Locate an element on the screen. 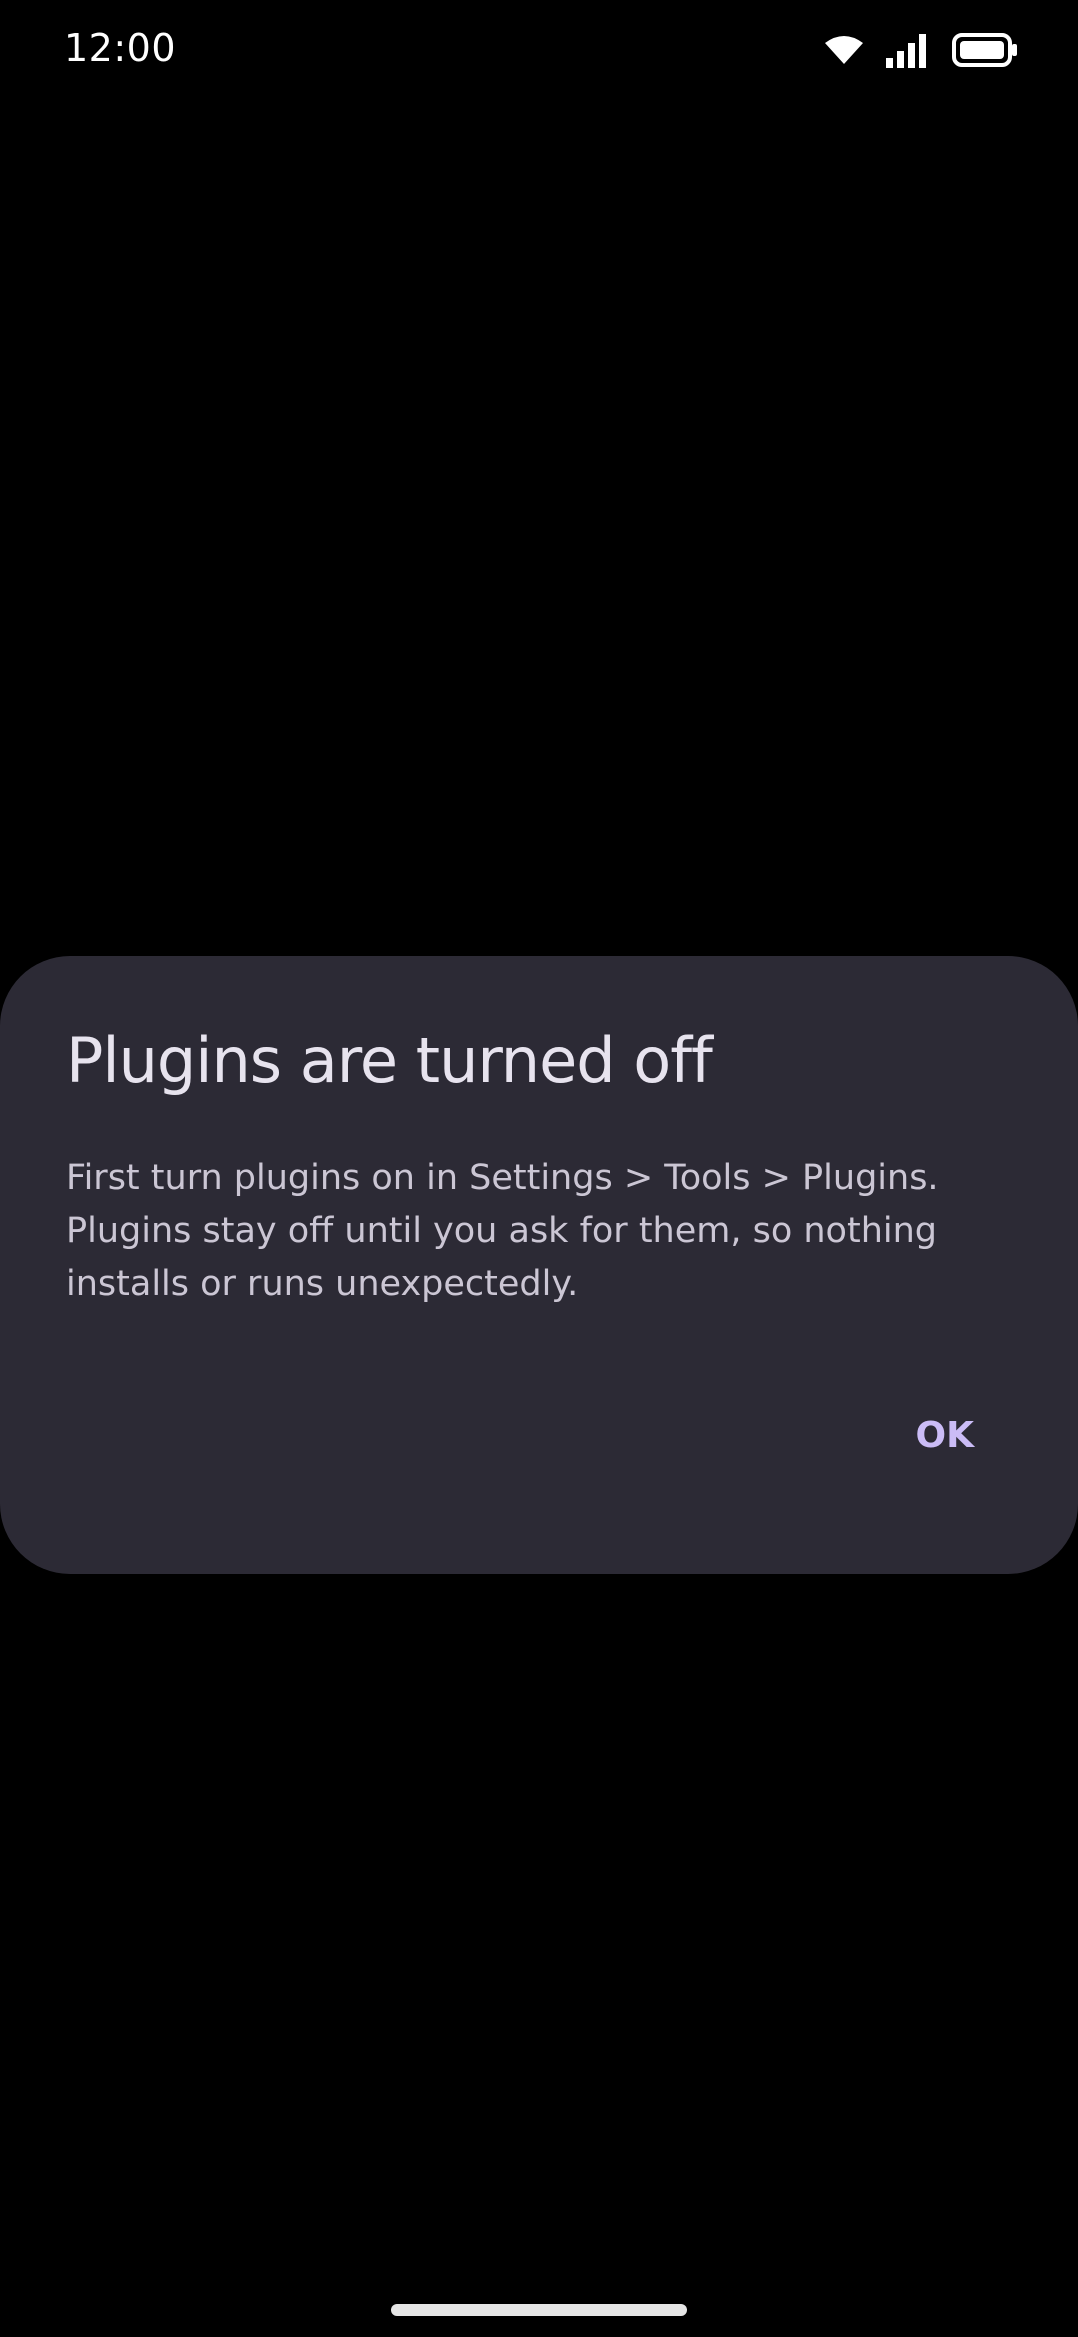 The height and width of the screenshot is (2337, 1078). status-bar: 12:00 is located at coordinates (539, 48).